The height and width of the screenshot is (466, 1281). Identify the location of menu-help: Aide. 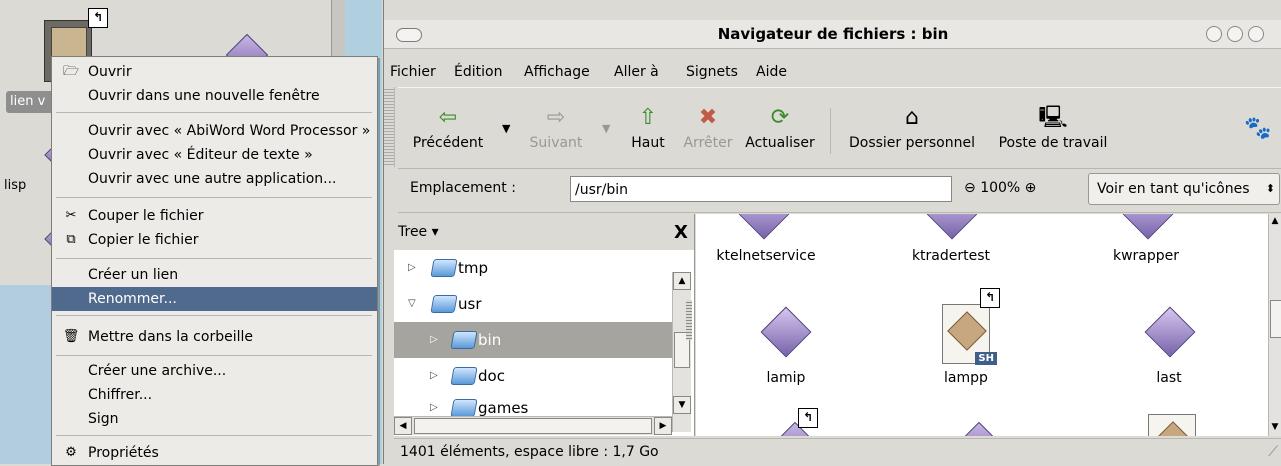
(771, 72).